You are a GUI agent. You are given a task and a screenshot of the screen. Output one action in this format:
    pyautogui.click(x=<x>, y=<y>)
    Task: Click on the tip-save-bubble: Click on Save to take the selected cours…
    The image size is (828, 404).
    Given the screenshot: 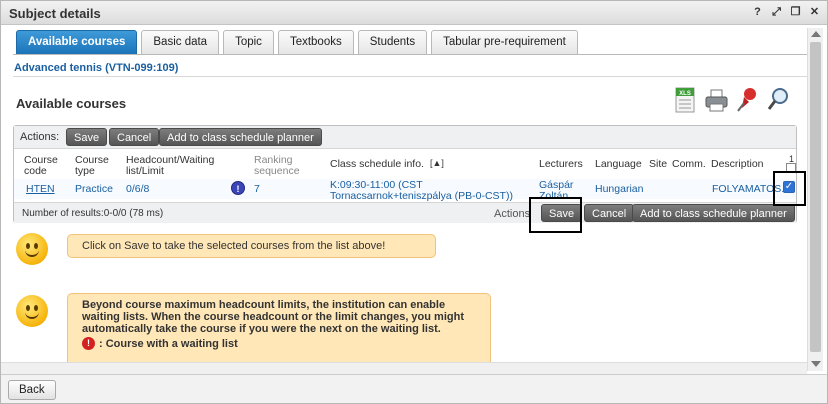 What is the action you would take?
    pyautogui.click(x=251, y=246)
    